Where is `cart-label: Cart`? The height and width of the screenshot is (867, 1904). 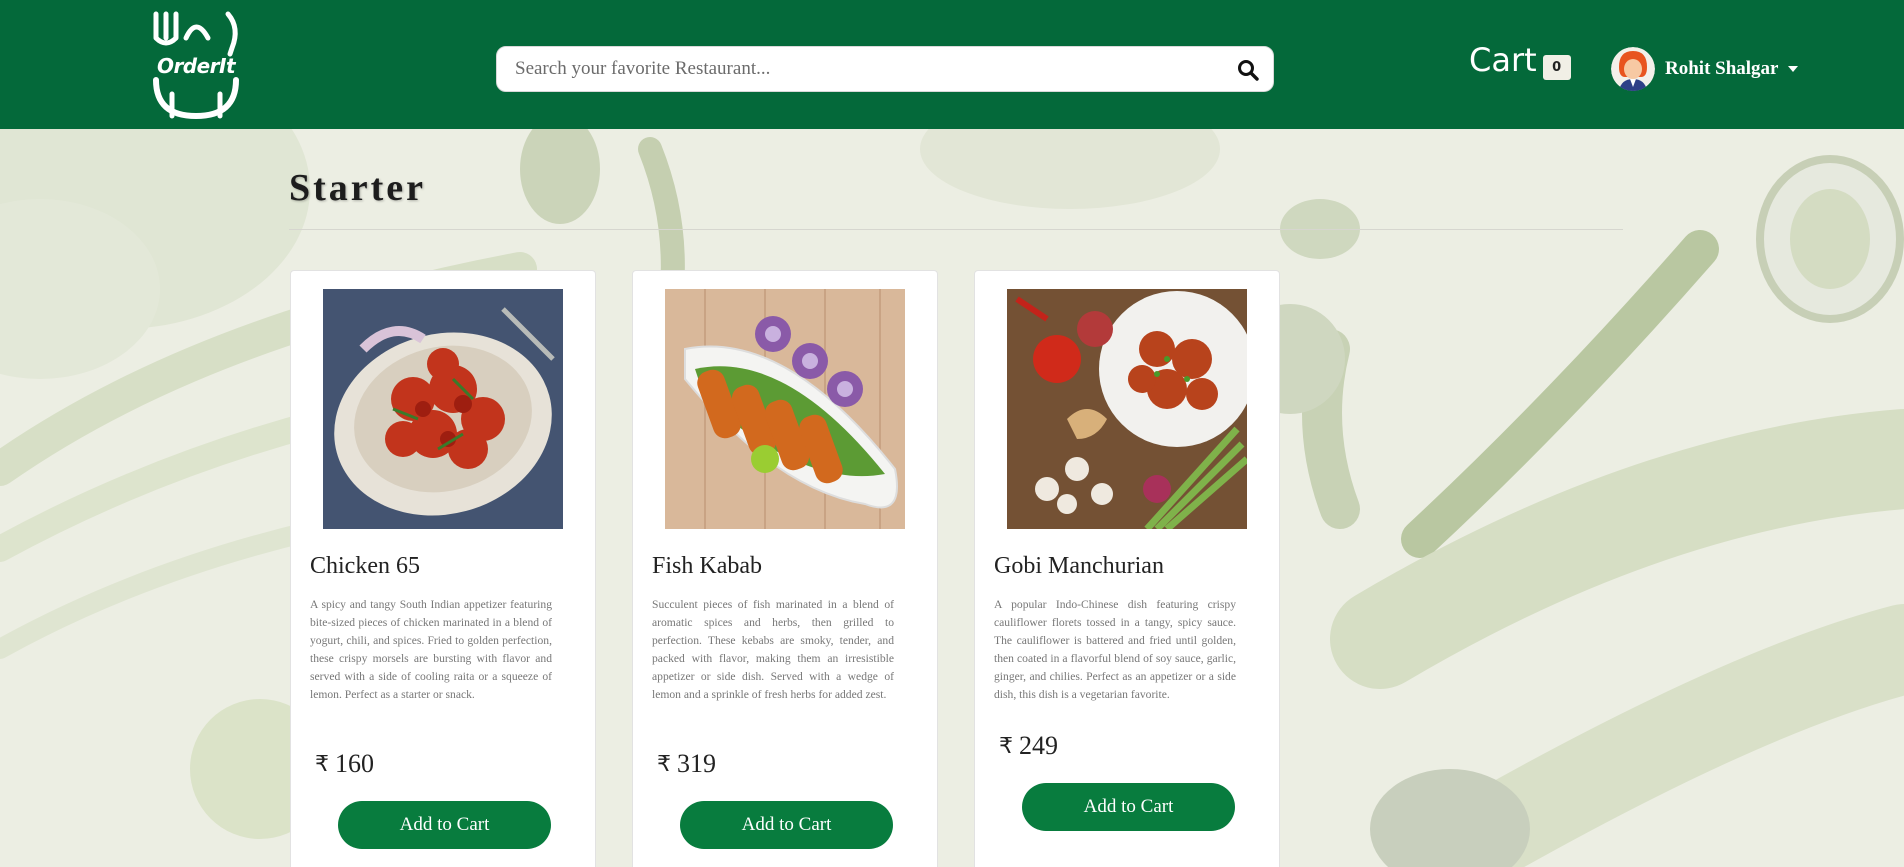
cart-label: Cart is located at coordinates (1503, 60).